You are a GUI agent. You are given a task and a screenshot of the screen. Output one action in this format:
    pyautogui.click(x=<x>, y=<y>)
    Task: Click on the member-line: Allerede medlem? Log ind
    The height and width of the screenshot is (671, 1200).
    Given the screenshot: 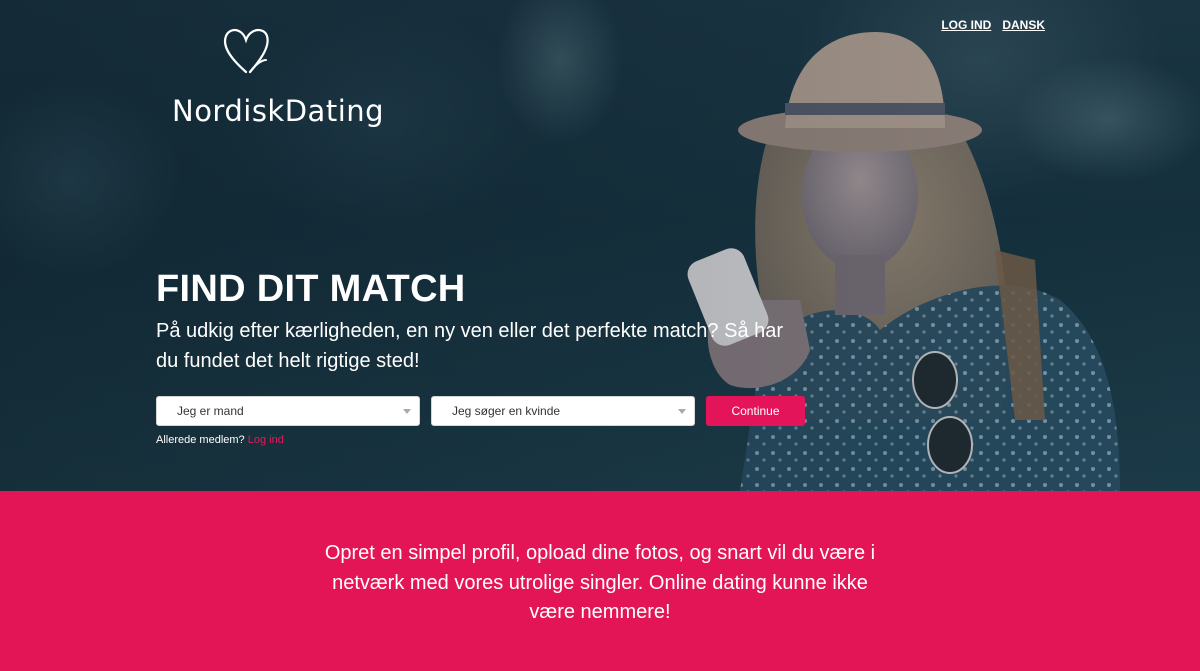 What is the action you would take?
    pyautogui.click(x=220, y=440)
    